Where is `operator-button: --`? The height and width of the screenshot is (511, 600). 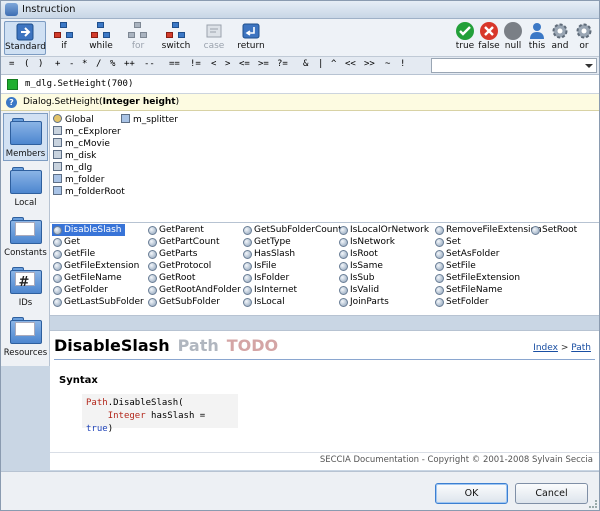 operator-button: -- is located at coordinates (149, 64).